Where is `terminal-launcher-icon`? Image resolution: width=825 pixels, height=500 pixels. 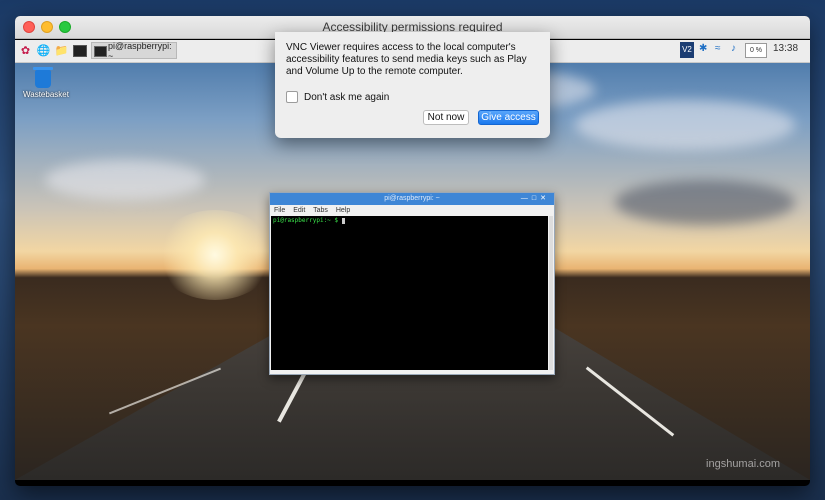
terminal-launcher-icon is located at coordinates (79, 50).